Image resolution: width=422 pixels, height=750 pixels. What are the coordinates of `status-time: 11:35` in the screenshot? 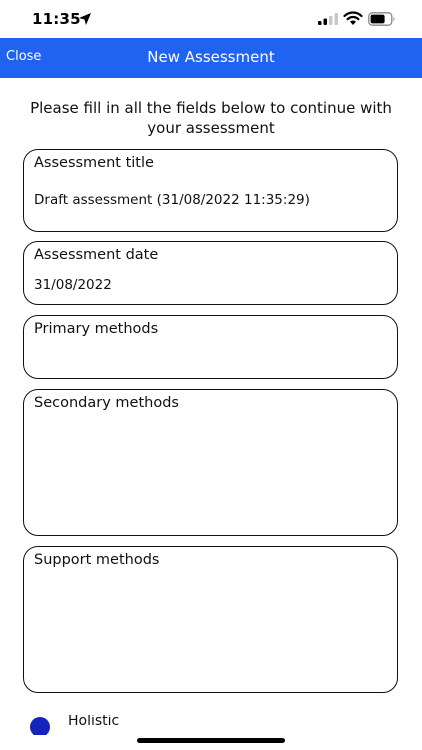 It's located at (56, 19).